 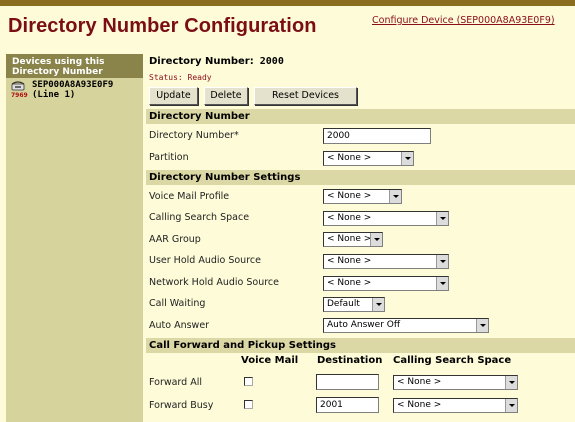 I want to click on forward-all-voicemail-checkbox, so click(x=248, y=381).